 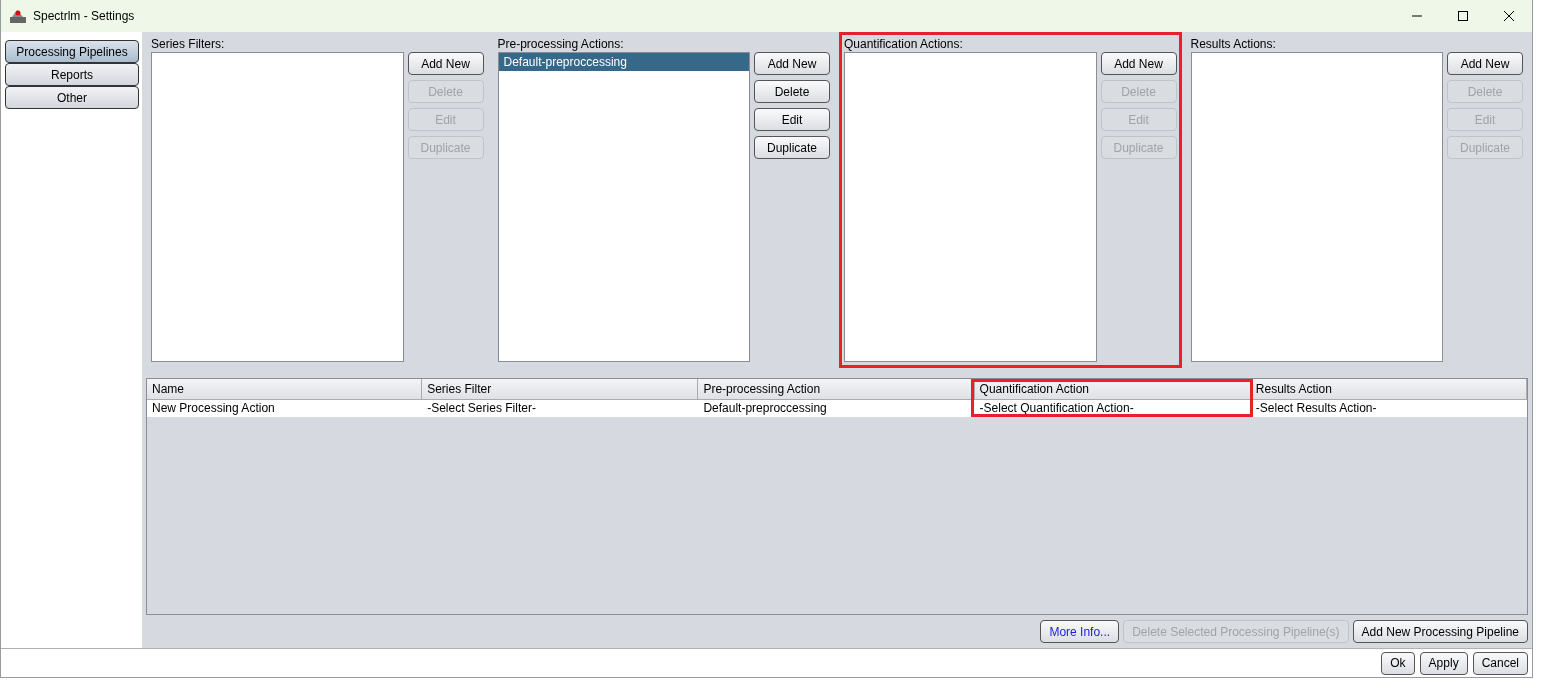 I want to click on action-button: Delete, so click(x=792, y=91).